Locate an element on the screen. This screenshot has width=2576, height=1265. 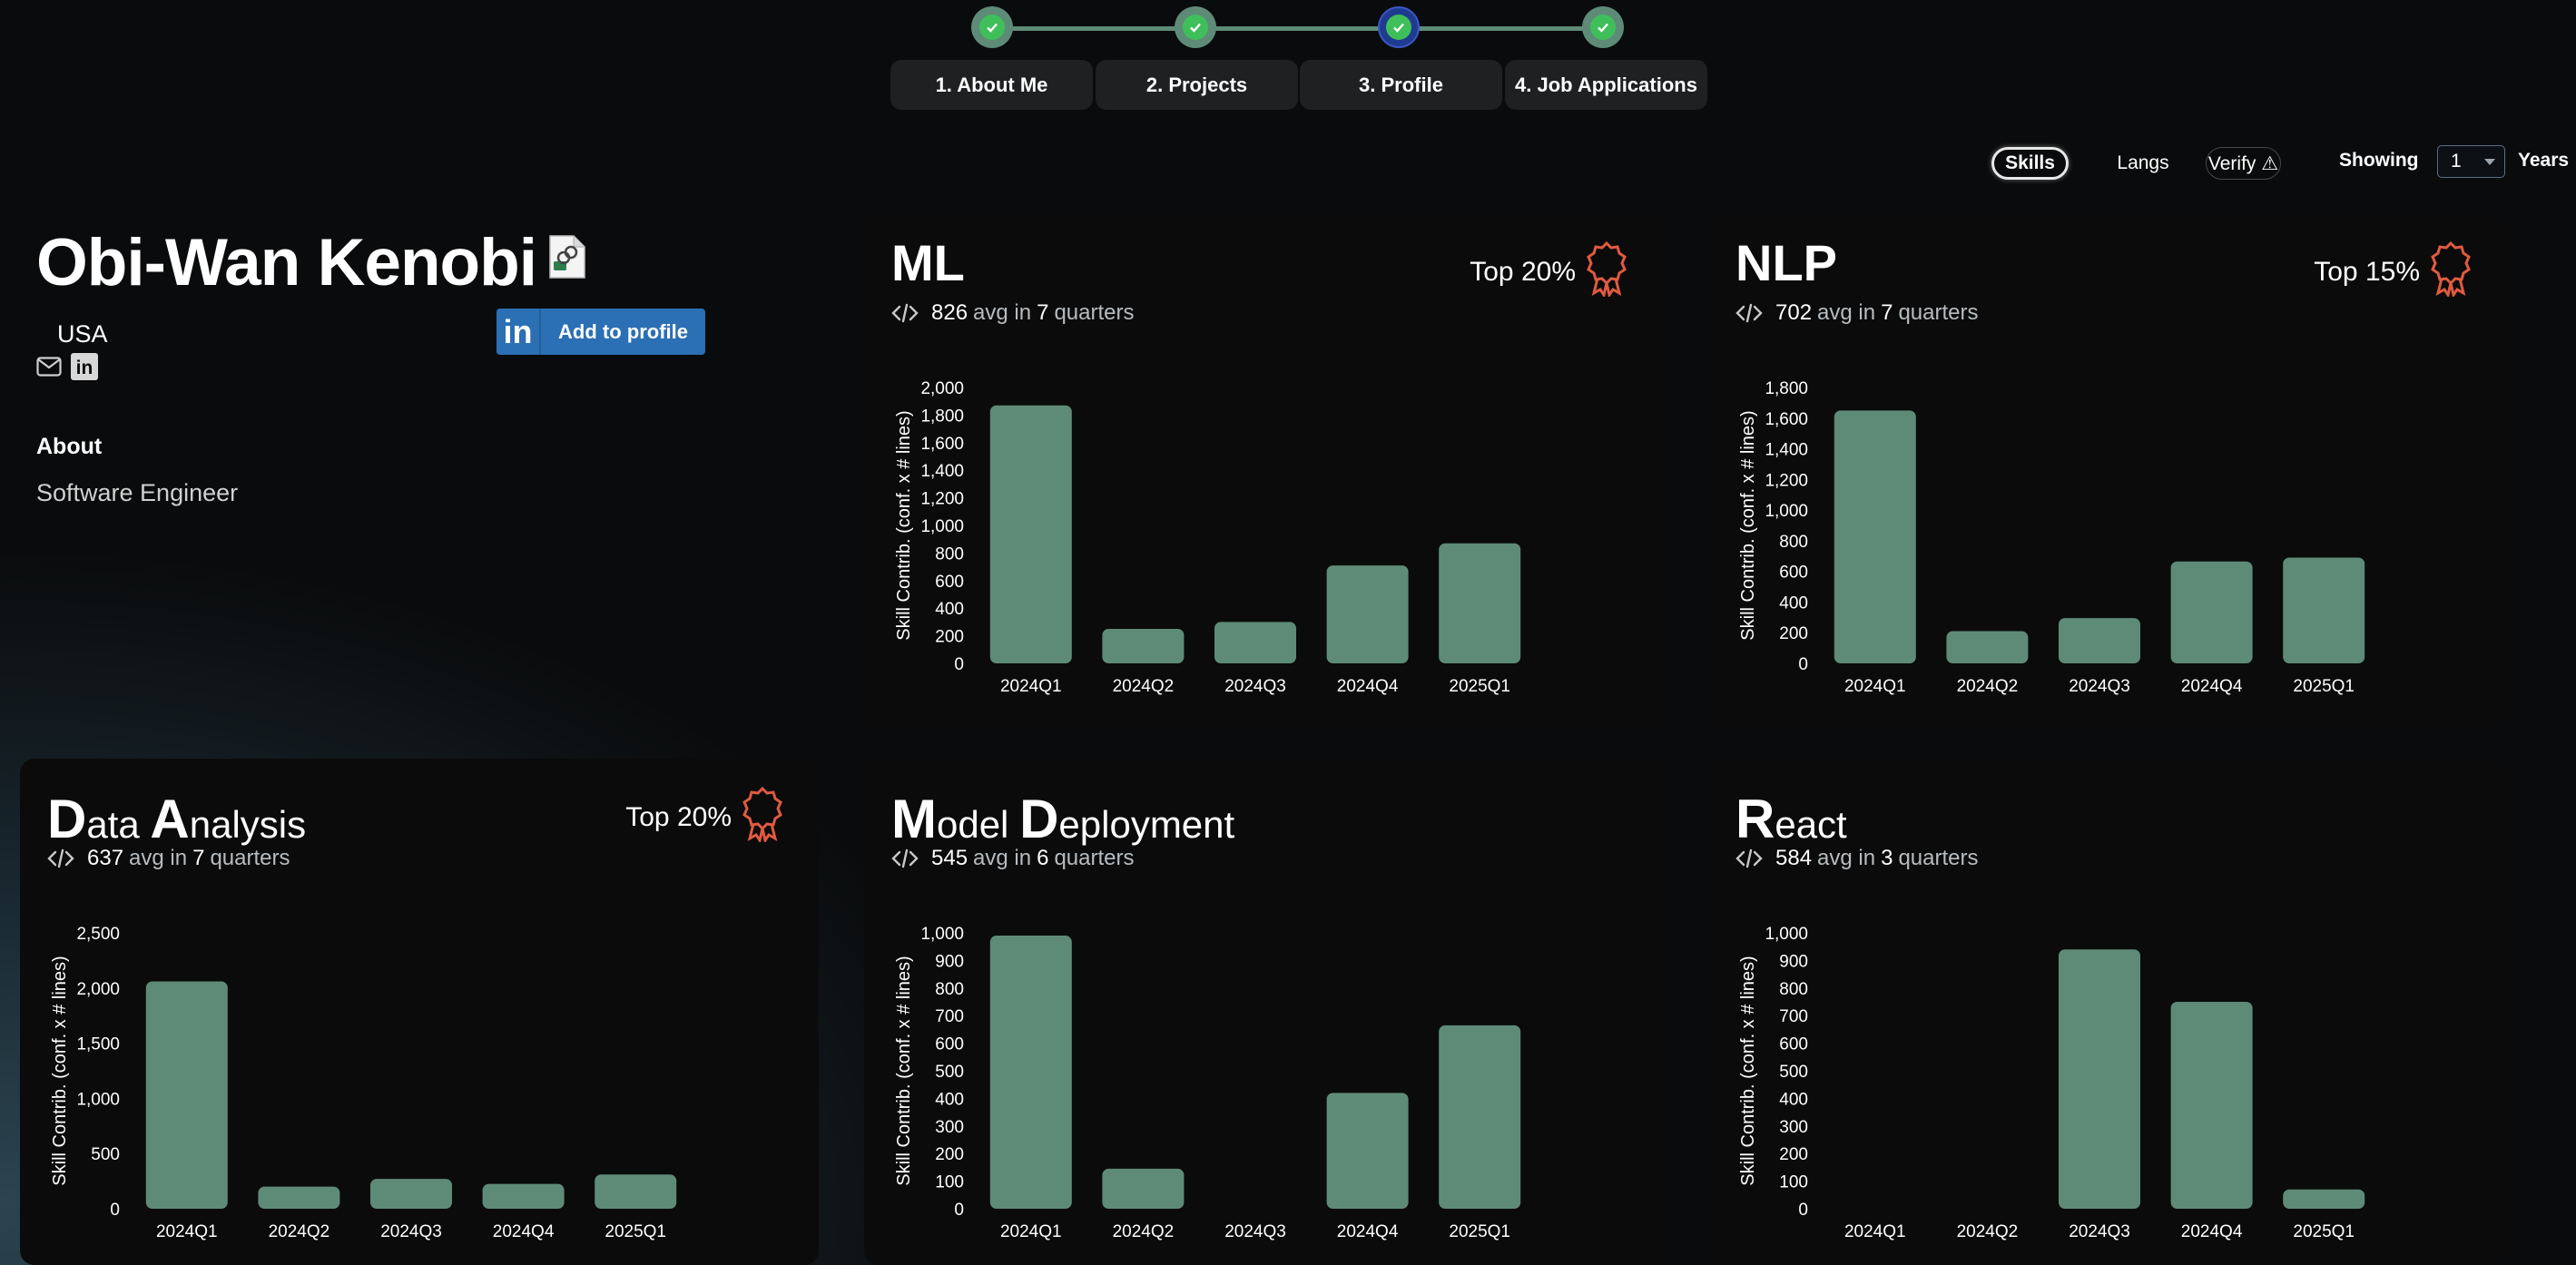
step-3-indicator is located at coordinates (1399, 27).